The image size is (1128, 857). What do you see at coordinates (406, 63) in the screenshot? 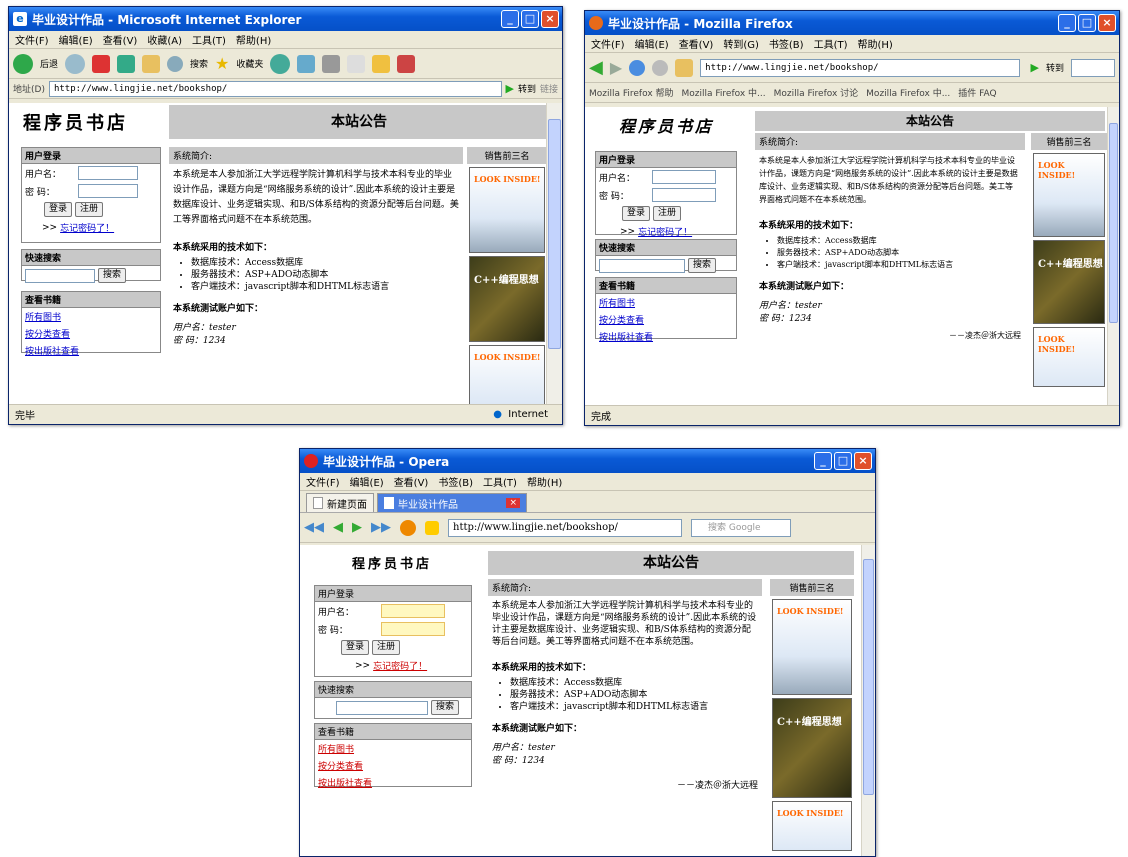
I see `messenger-icon` at bounding box center [406, 63].